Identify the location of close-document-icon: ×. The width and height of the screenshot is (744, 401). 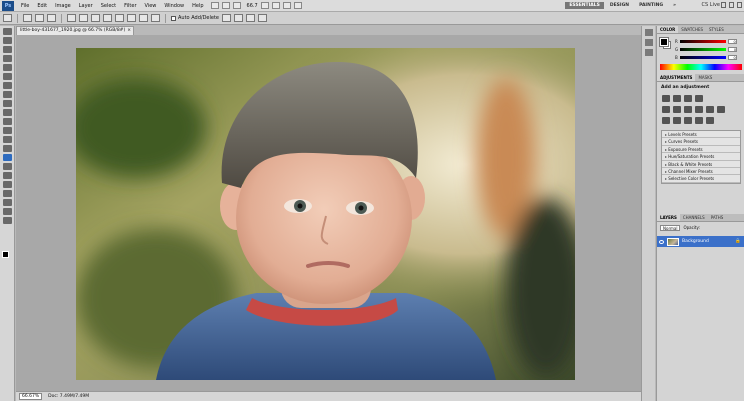
(129, 31).